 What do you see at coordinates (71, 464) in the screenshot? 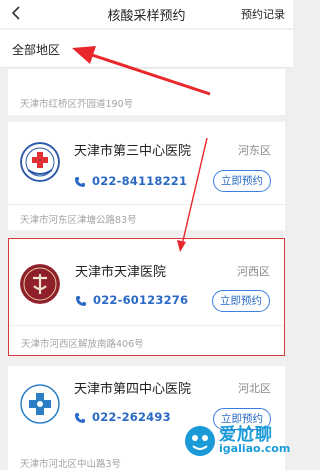
I see `hospital-address: 天津市河北区中山路3号` at bounding box center [71, 464].